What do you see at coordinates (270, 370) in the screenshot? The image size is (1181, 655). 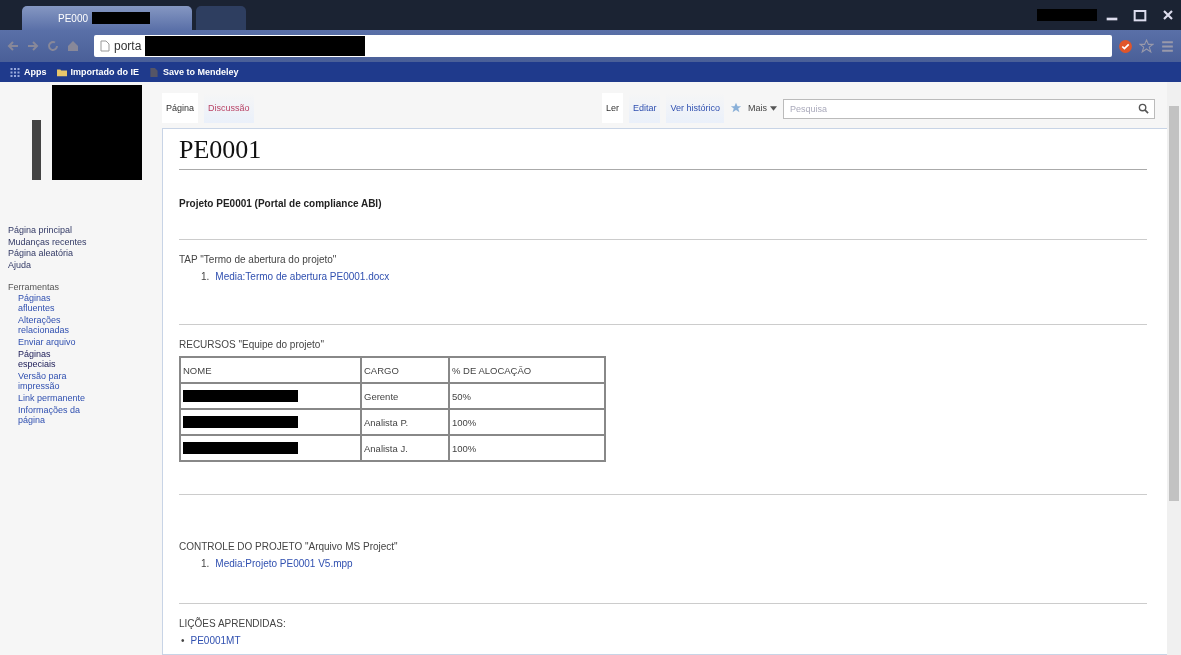 I see `column-header: NOME` at bounding box center [270, 370].